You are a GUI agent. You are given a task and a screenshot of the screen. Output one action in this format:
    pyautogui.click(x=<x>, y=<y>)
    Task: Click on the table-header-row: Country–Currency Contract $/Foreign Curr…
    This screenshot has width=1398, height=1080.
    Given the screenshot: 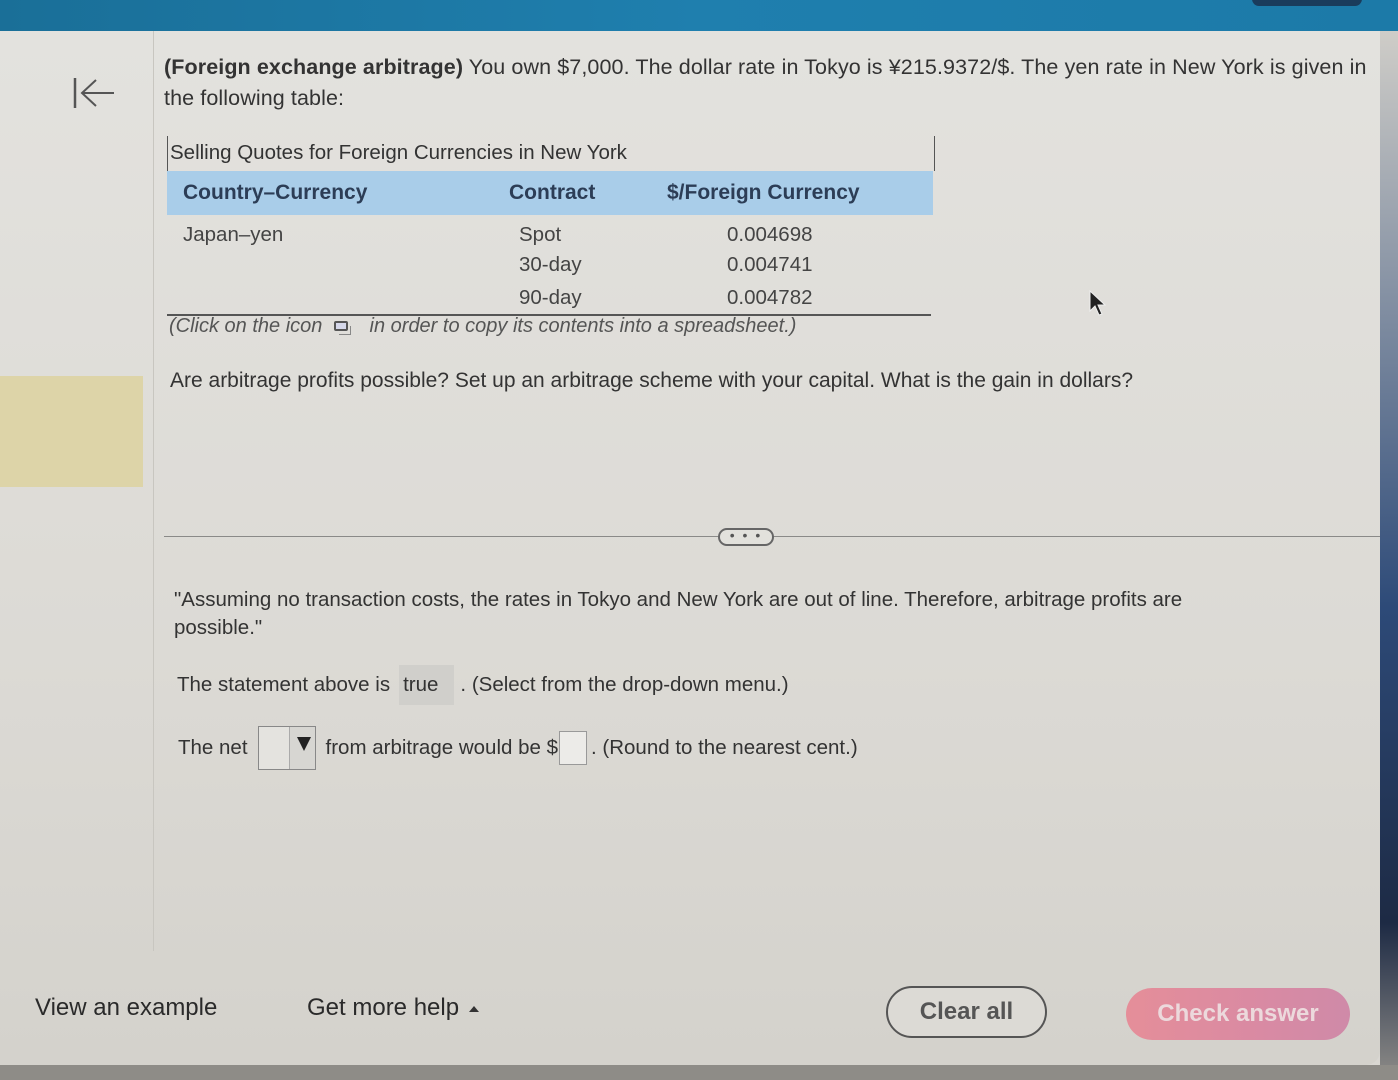 What is the action you would take?
    pyautogui.click(x=550, y=193)
    